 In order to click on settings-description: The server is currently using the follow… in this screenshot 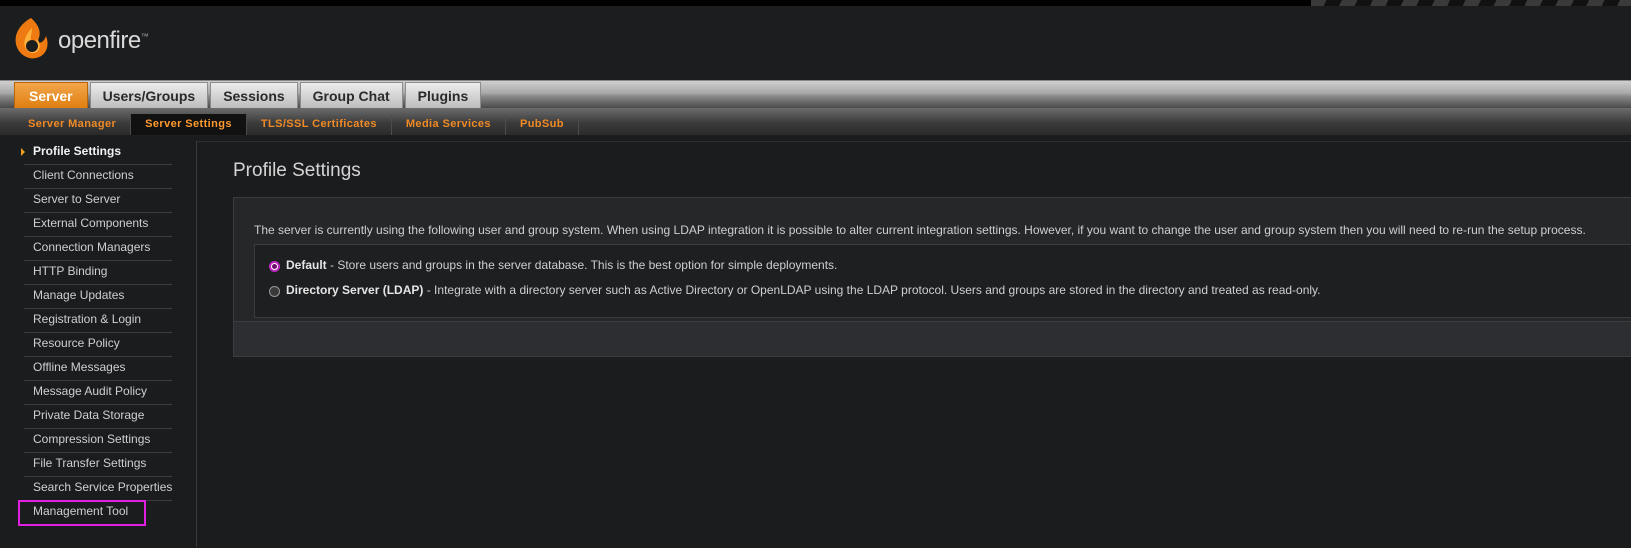, I will do `click(920, 230)`.